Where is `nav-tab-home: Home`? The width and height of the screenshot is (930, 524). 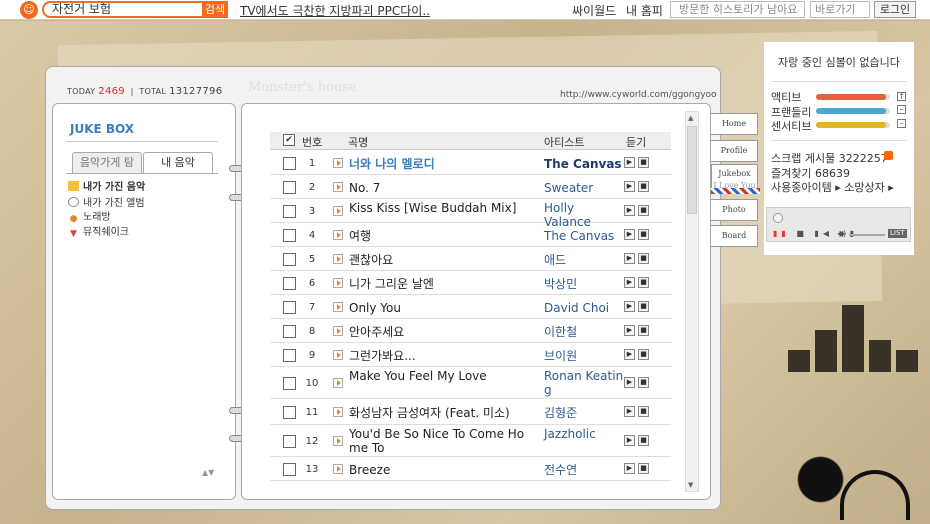 nav-tab-home: Home is located at coordinates (734, 124).